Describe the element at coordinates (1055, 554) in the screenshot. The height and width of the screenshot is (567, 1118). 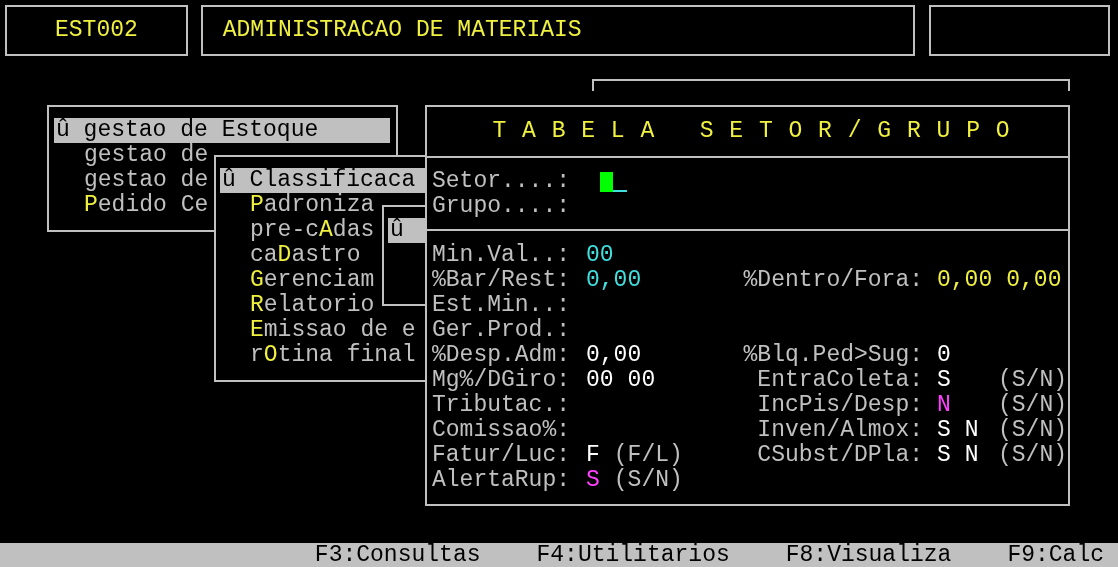
I see `function-key: F9:Calc` at that location.